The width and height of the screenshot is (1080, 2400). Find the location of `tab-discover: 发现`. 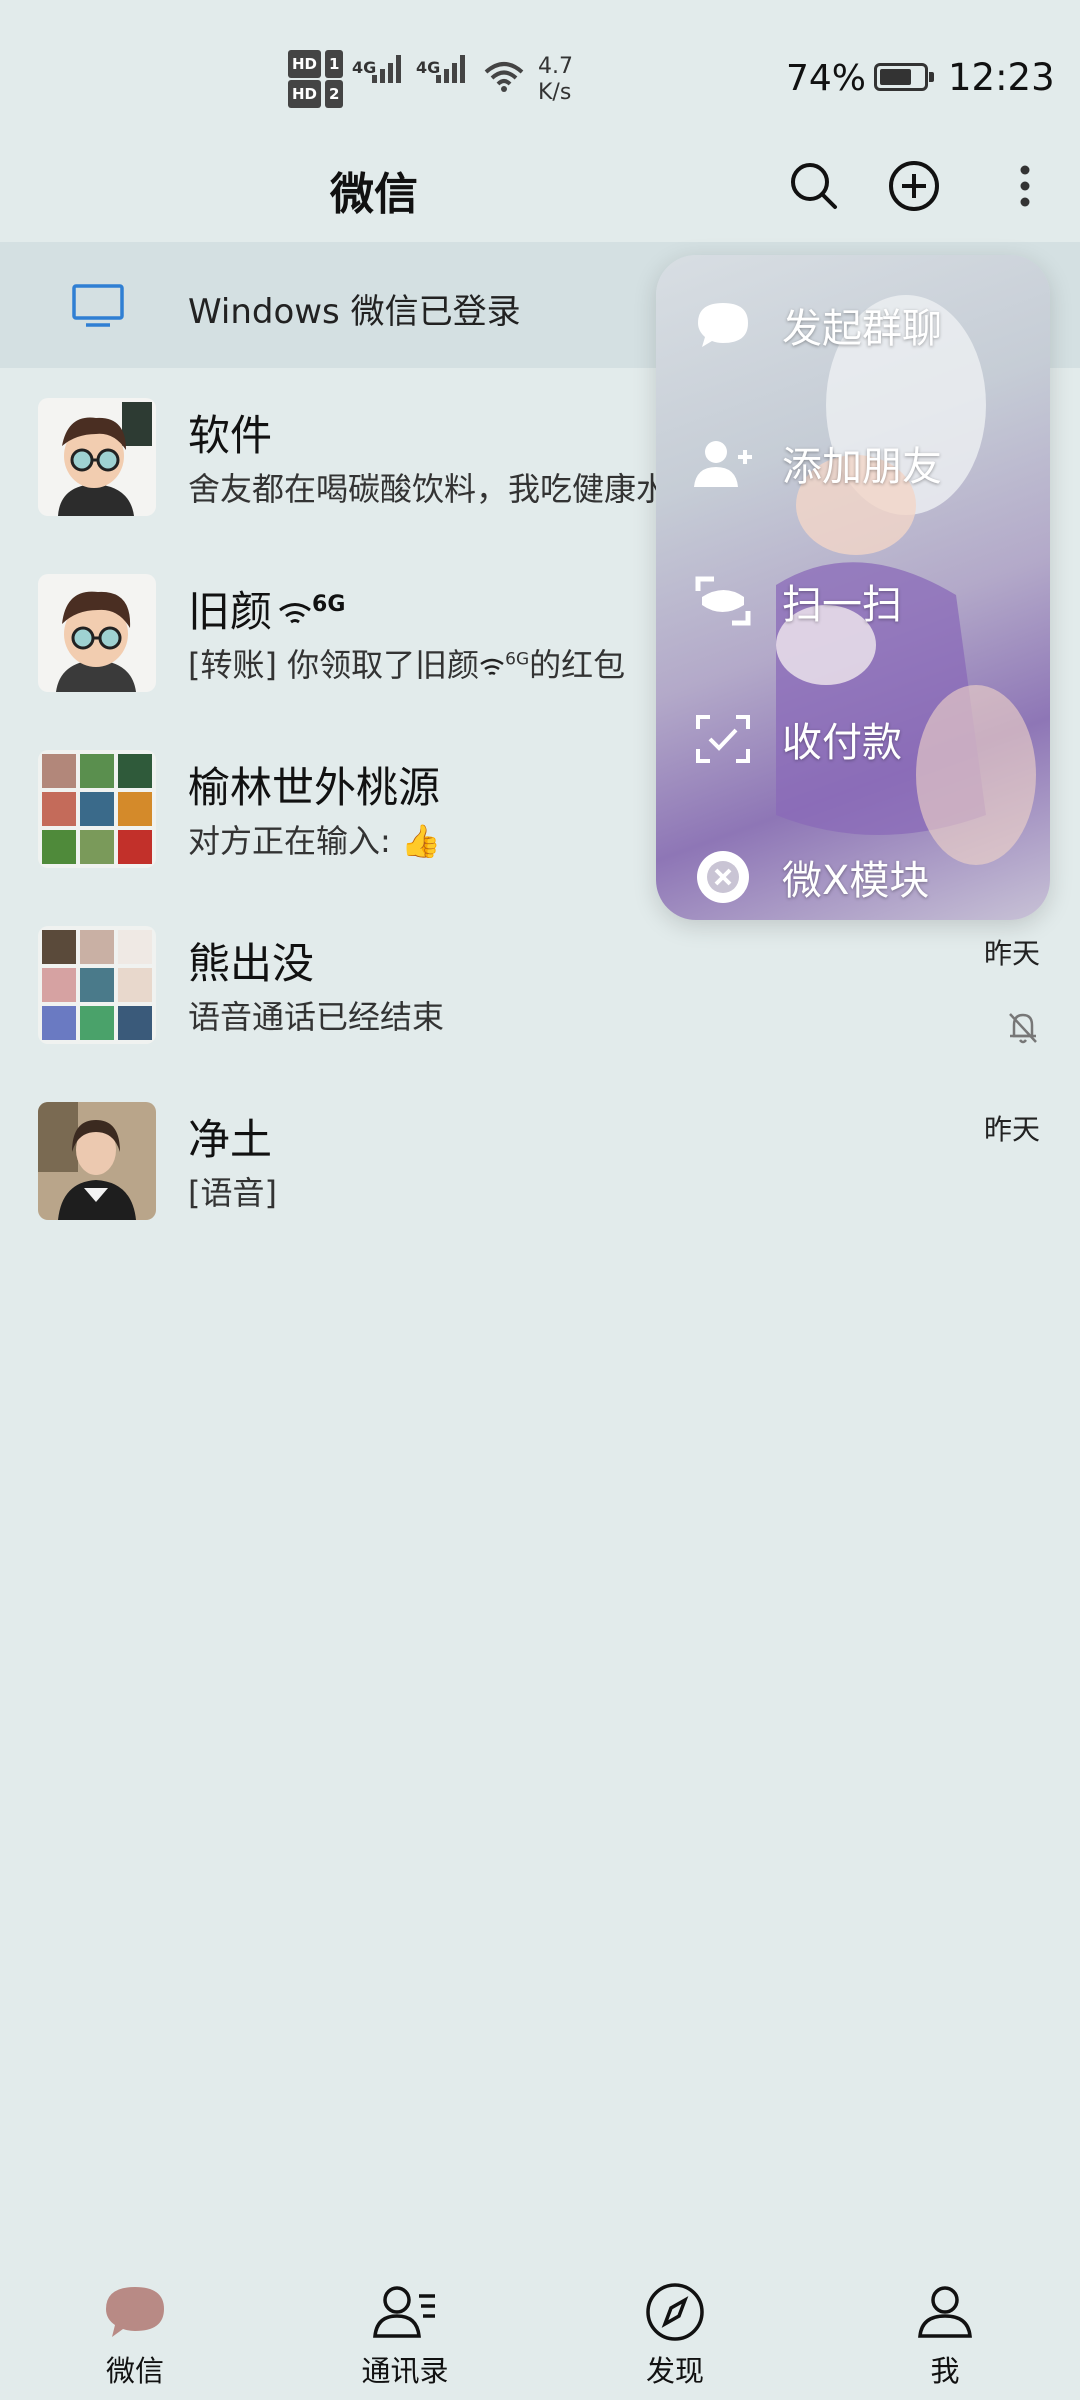

tab-discover: 发现 is located at coordinates (675, 2335).